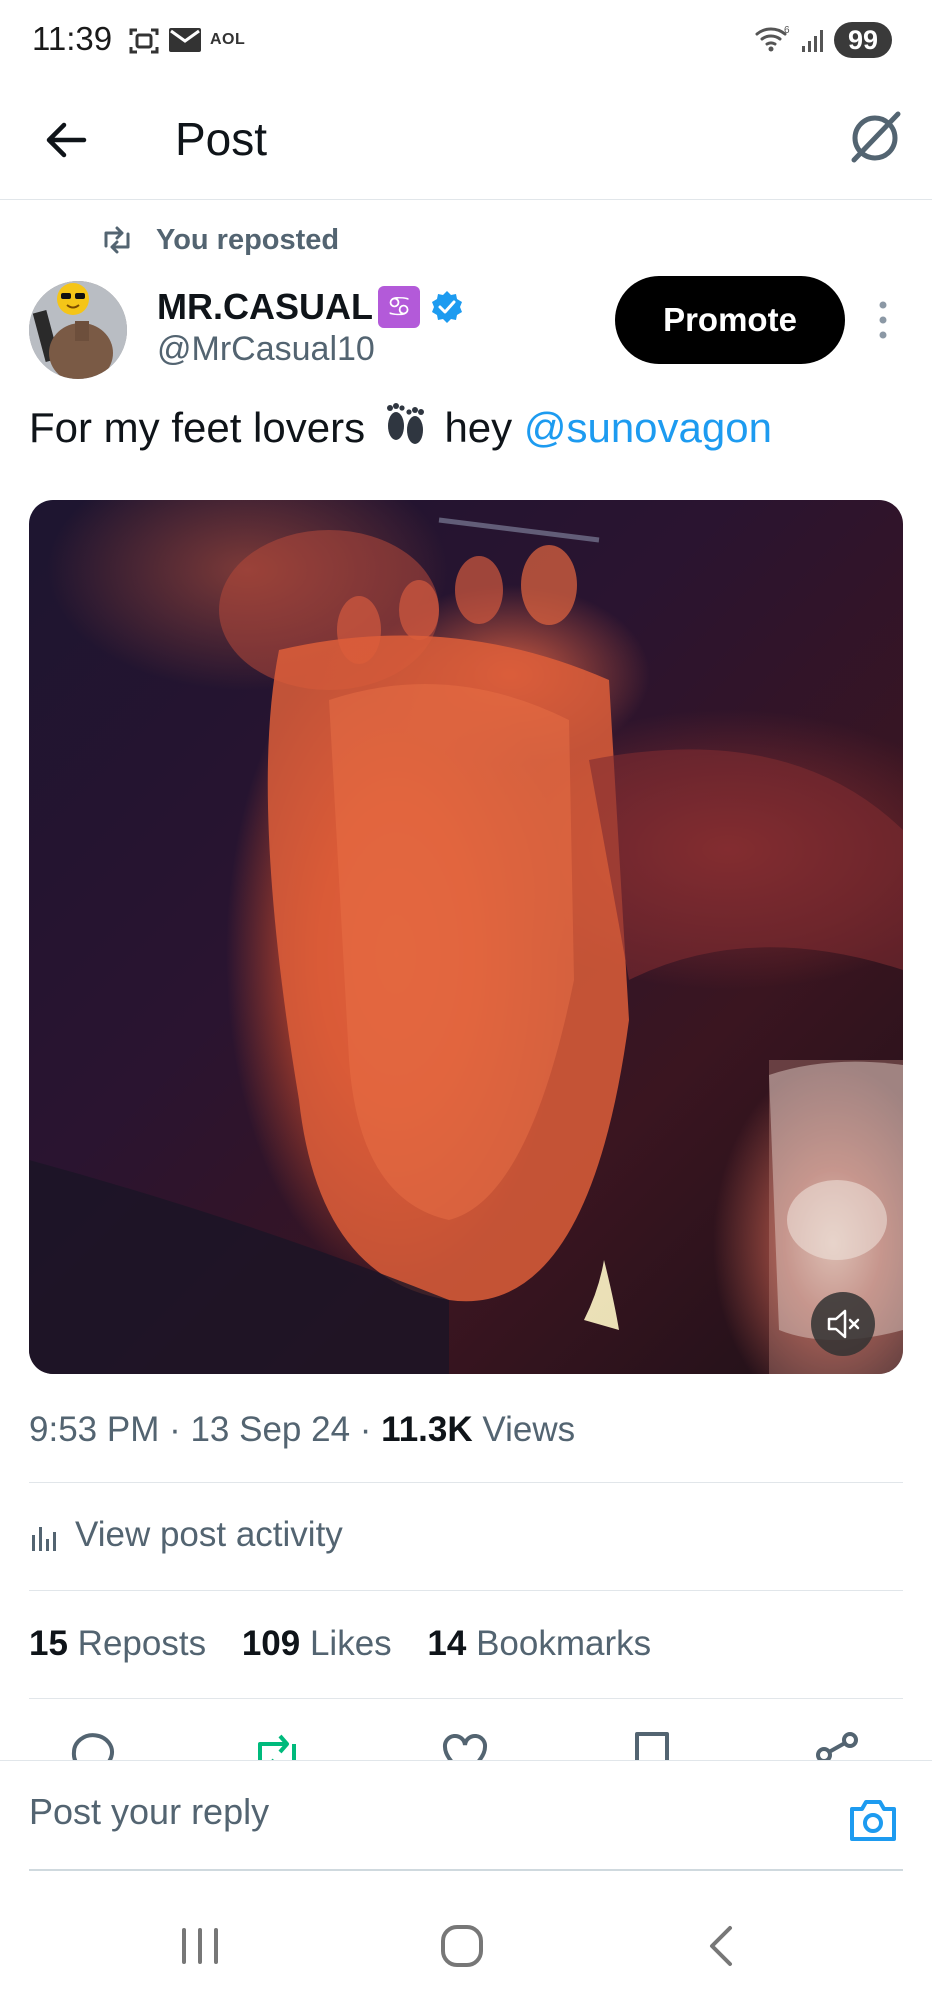 The width and height of the screenshot is (932, 2000). What do you see at coordinates (419, 1812) in the screenshot?
I see `reply-input` at bounding box center [419, 1812].